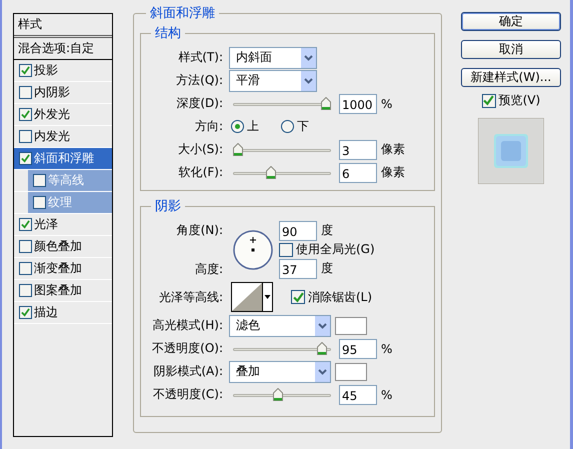 This screenshot has width=573, height=449. What do you see at coordinates (46, 70) in the screenshot?
I see `style-item-label: 投影` at bounding box center [46, 70].